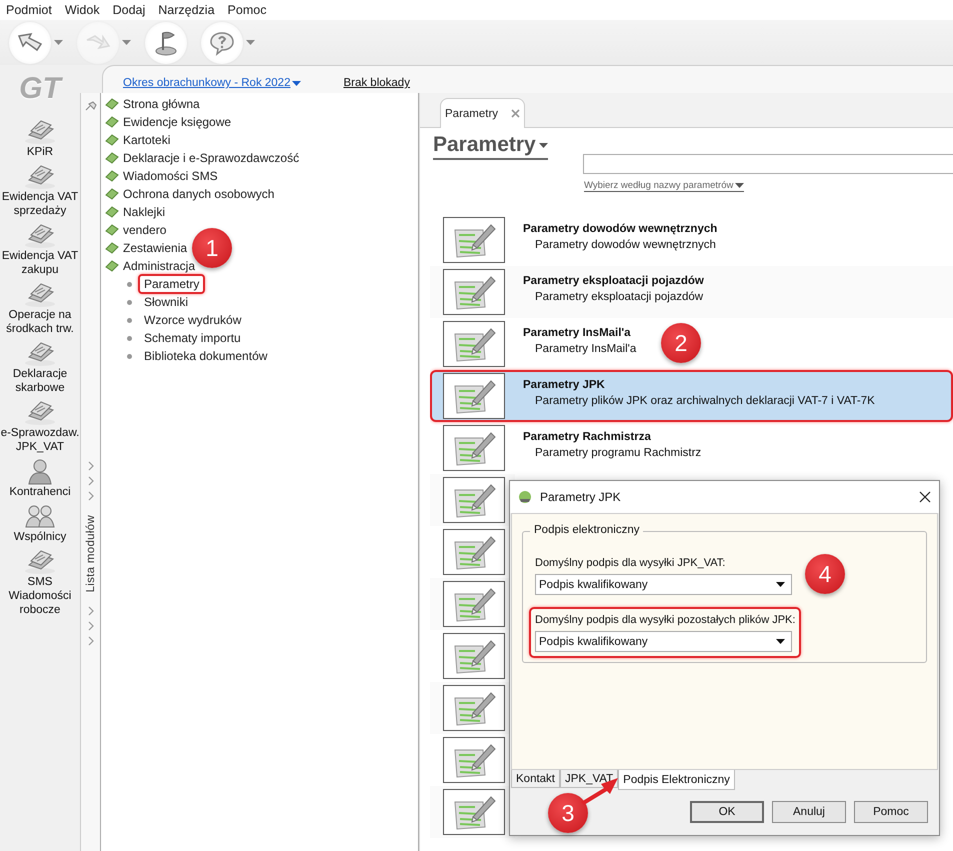 This screenshot has height=851, width=953. Describe the element at coordinates (525, 497) in the screenshot. I see `app-logo-icon` at that location.